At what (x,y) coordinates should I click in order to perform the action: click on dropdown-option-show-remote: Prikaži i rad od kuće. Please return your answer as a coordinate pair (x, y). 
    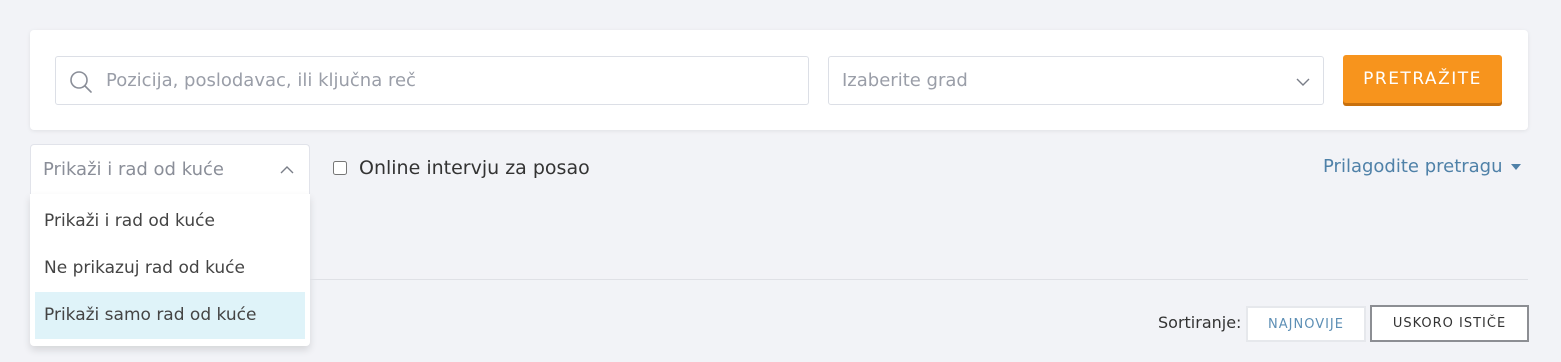
    Looking at the image, I should click on (170, 221).